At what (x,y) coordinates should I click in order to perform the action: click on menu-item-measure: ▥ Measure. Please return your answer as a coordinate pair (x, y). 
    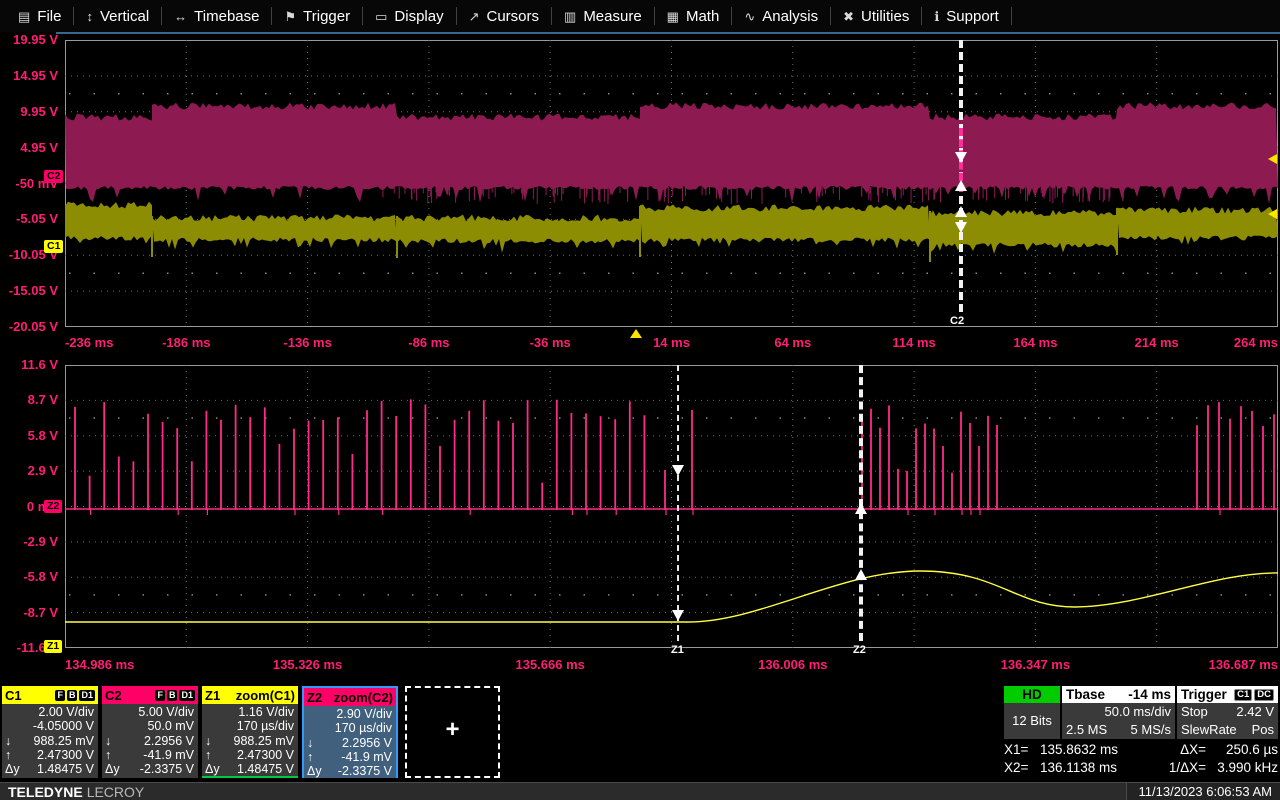
    Looking at the image, I should click on (603, 16).